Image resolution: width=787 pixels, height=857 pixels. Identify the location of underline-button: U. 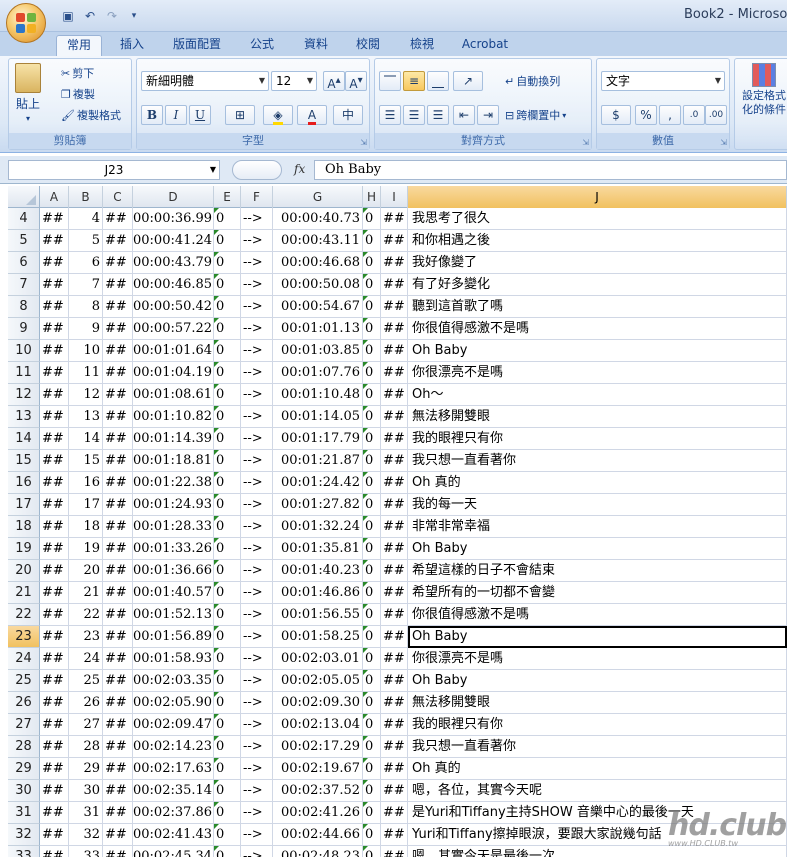
(200, 115).